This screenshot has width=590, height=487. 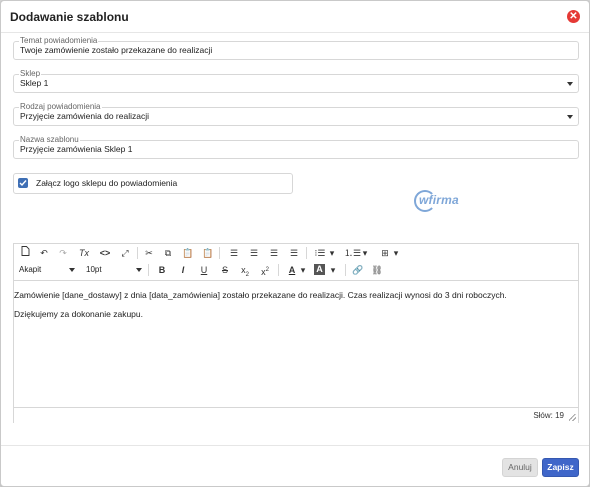 I want to click on block-format-select: Akapit, so click(x=47, y=270).